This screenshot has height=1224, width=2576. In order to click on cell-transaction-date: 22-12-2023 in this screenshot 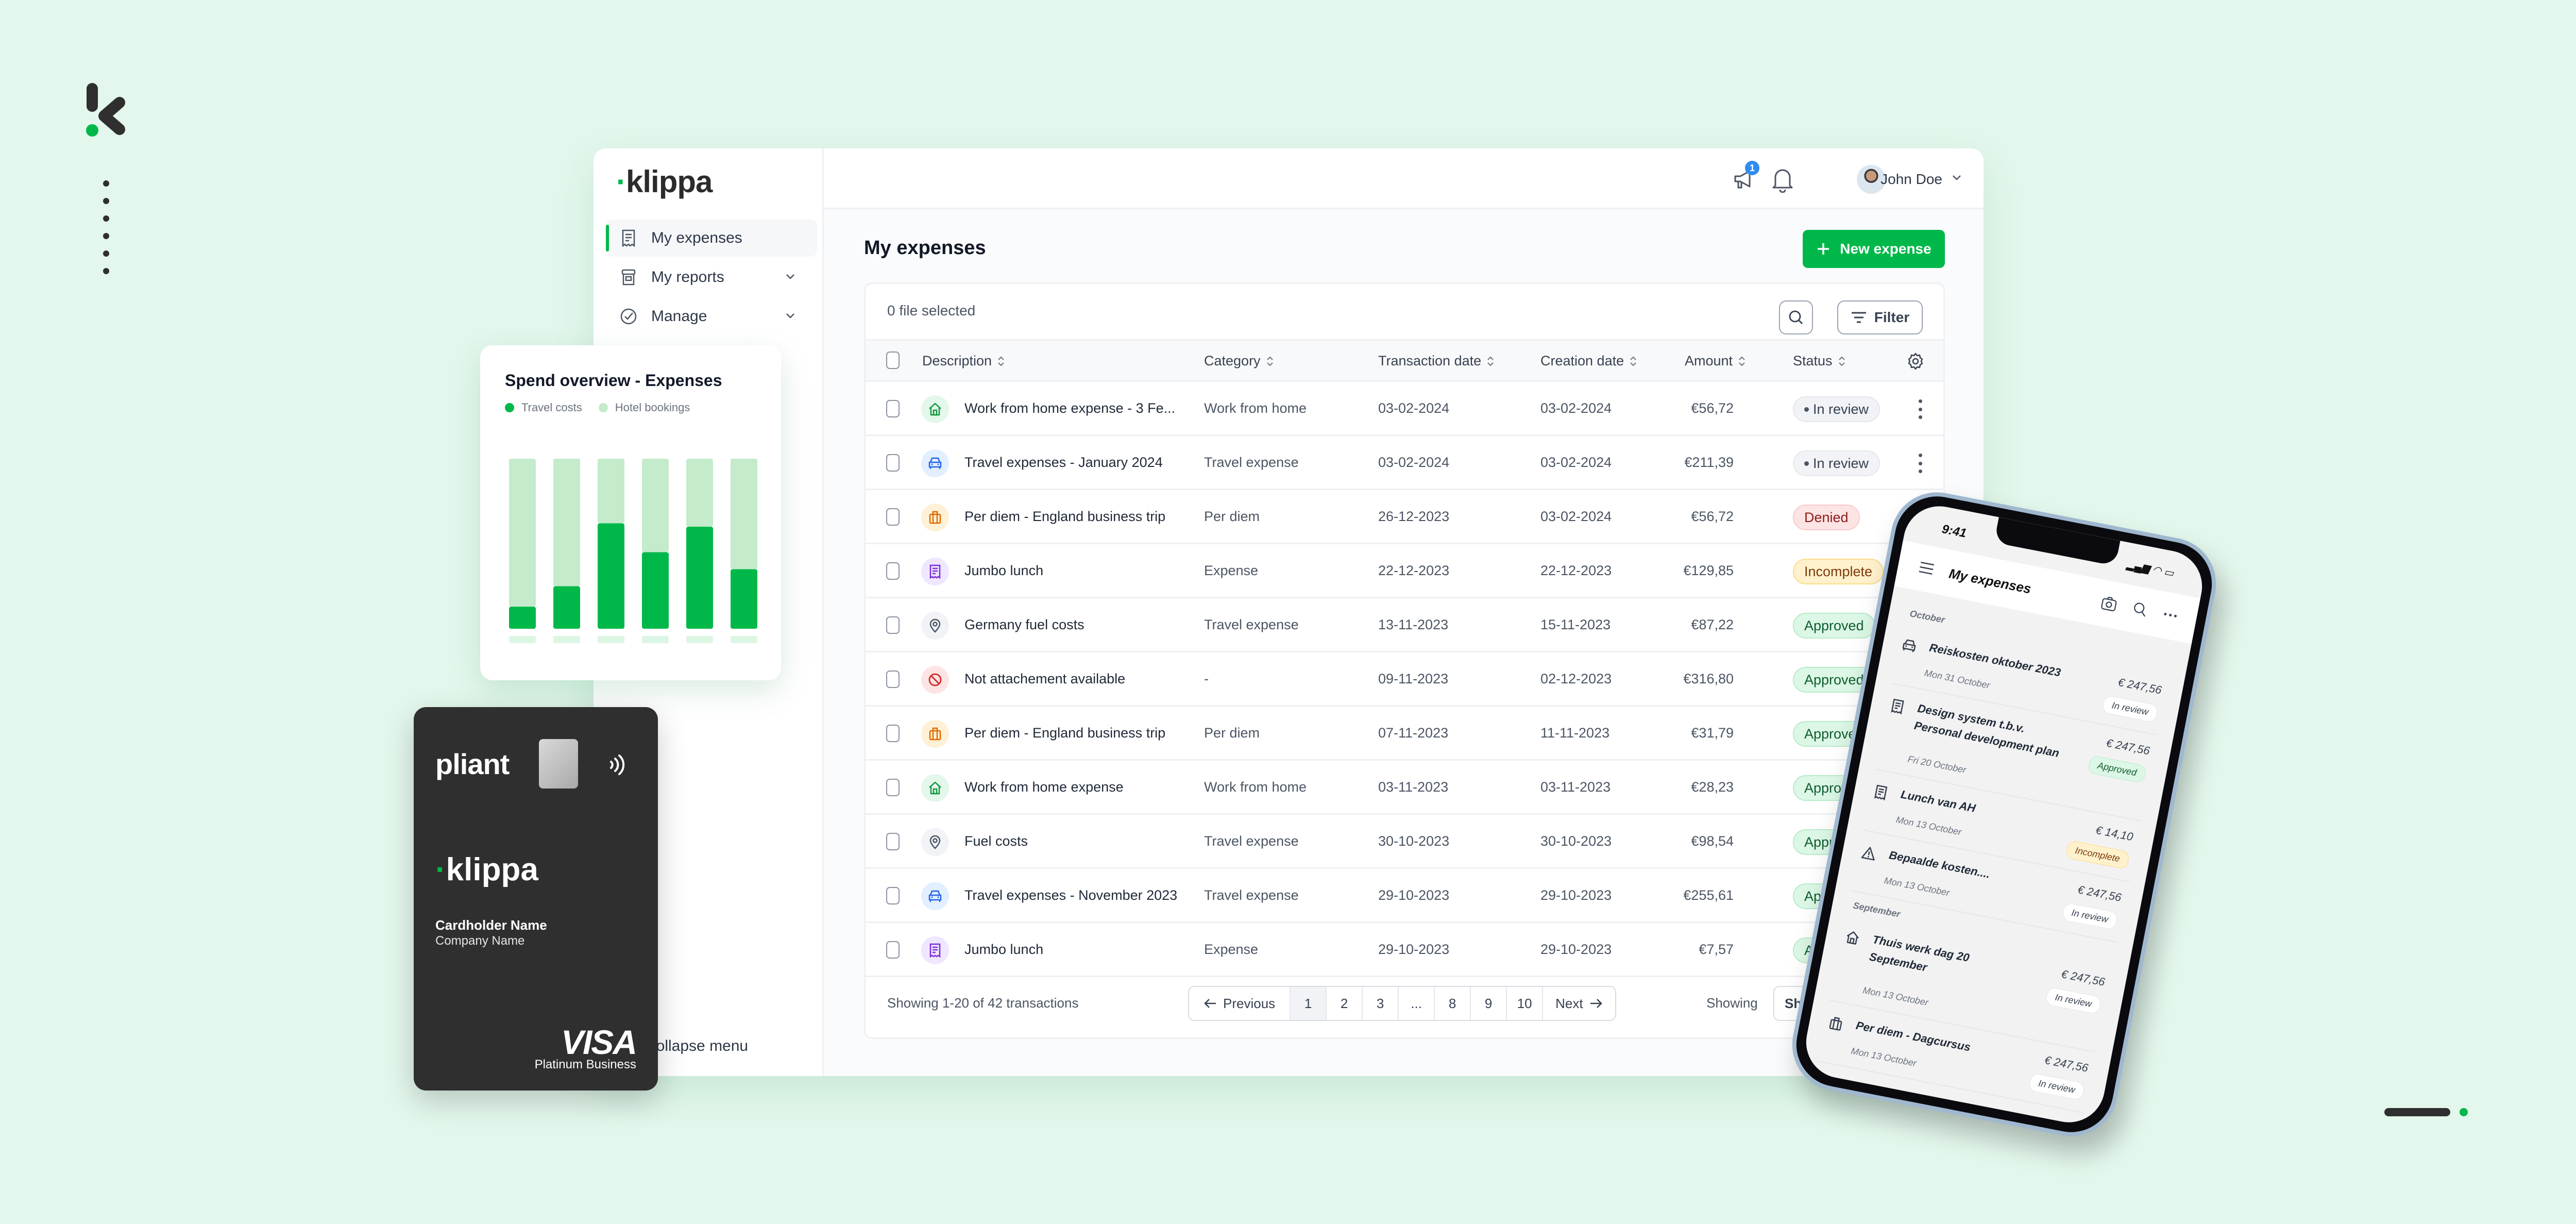, I will do `click(1414, 570)`.